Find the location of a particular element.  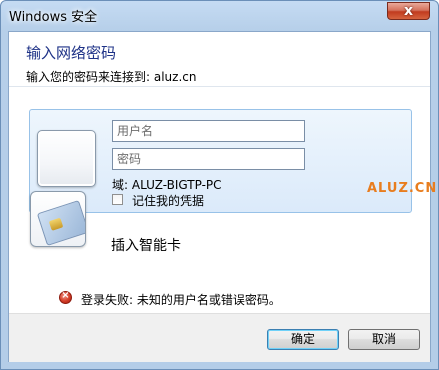

close-icon: x is located at coordinates (408, 11).